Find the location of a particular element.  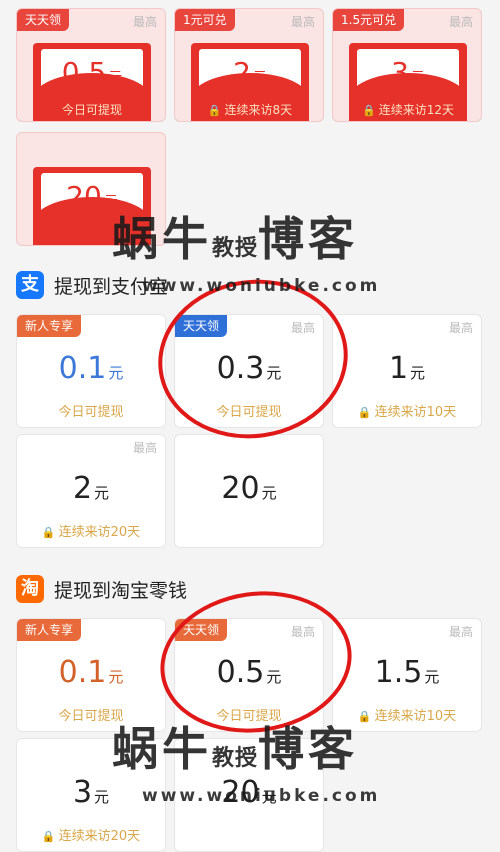

card-tag: 1.5元可兑 is located at coordinates (369, 20).